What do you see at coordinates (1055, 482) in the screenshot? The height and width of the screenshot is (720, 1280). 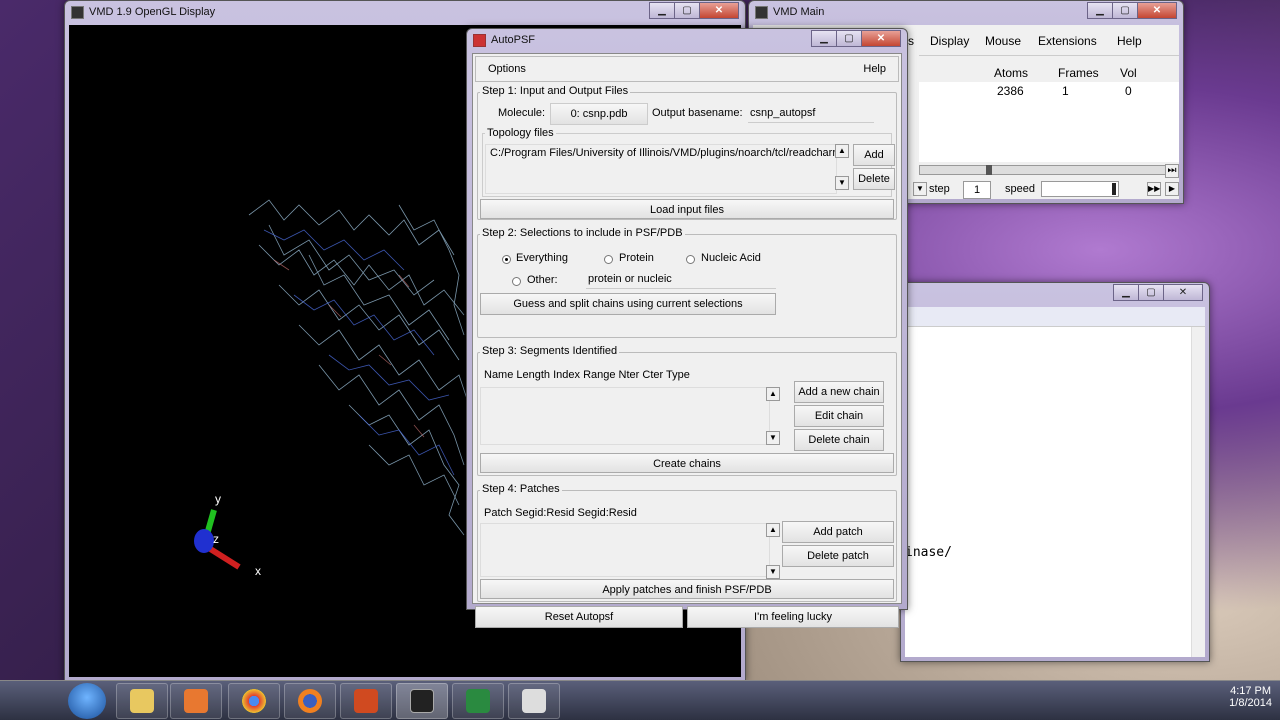 I see `console-text-area: inase/` at bounding box center [1055, 482].